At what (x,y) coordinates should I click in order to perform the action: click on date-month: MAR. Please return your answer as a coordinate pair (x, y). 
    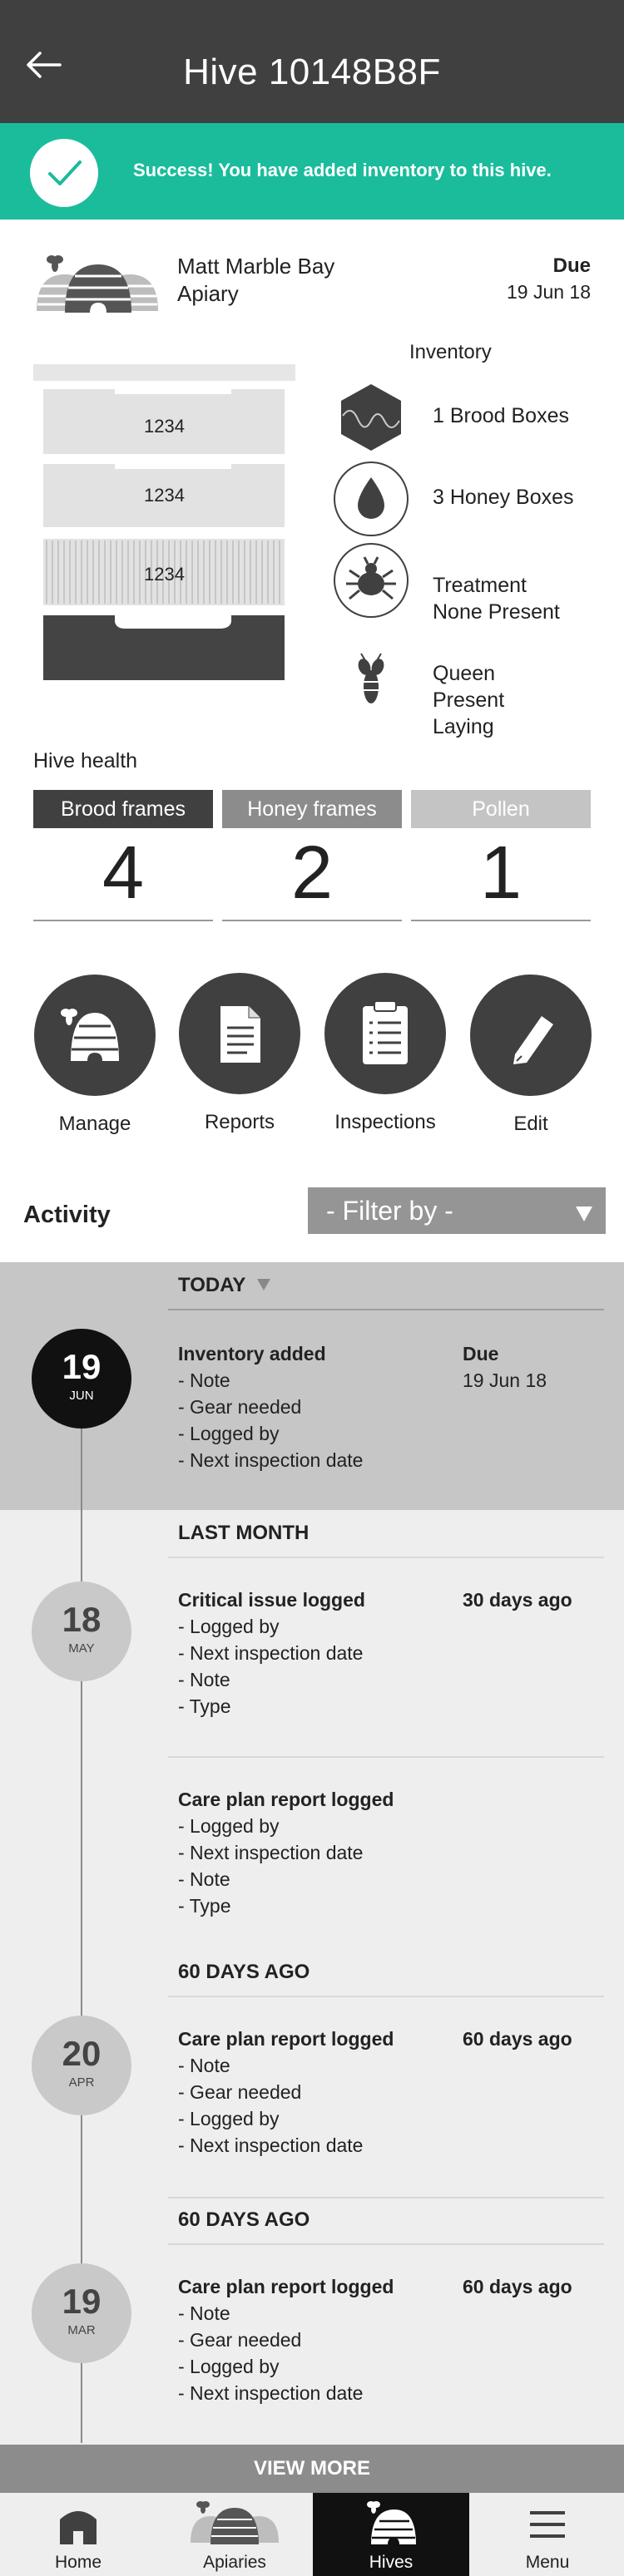
    Looking at the image, I should click on (81, 2330).